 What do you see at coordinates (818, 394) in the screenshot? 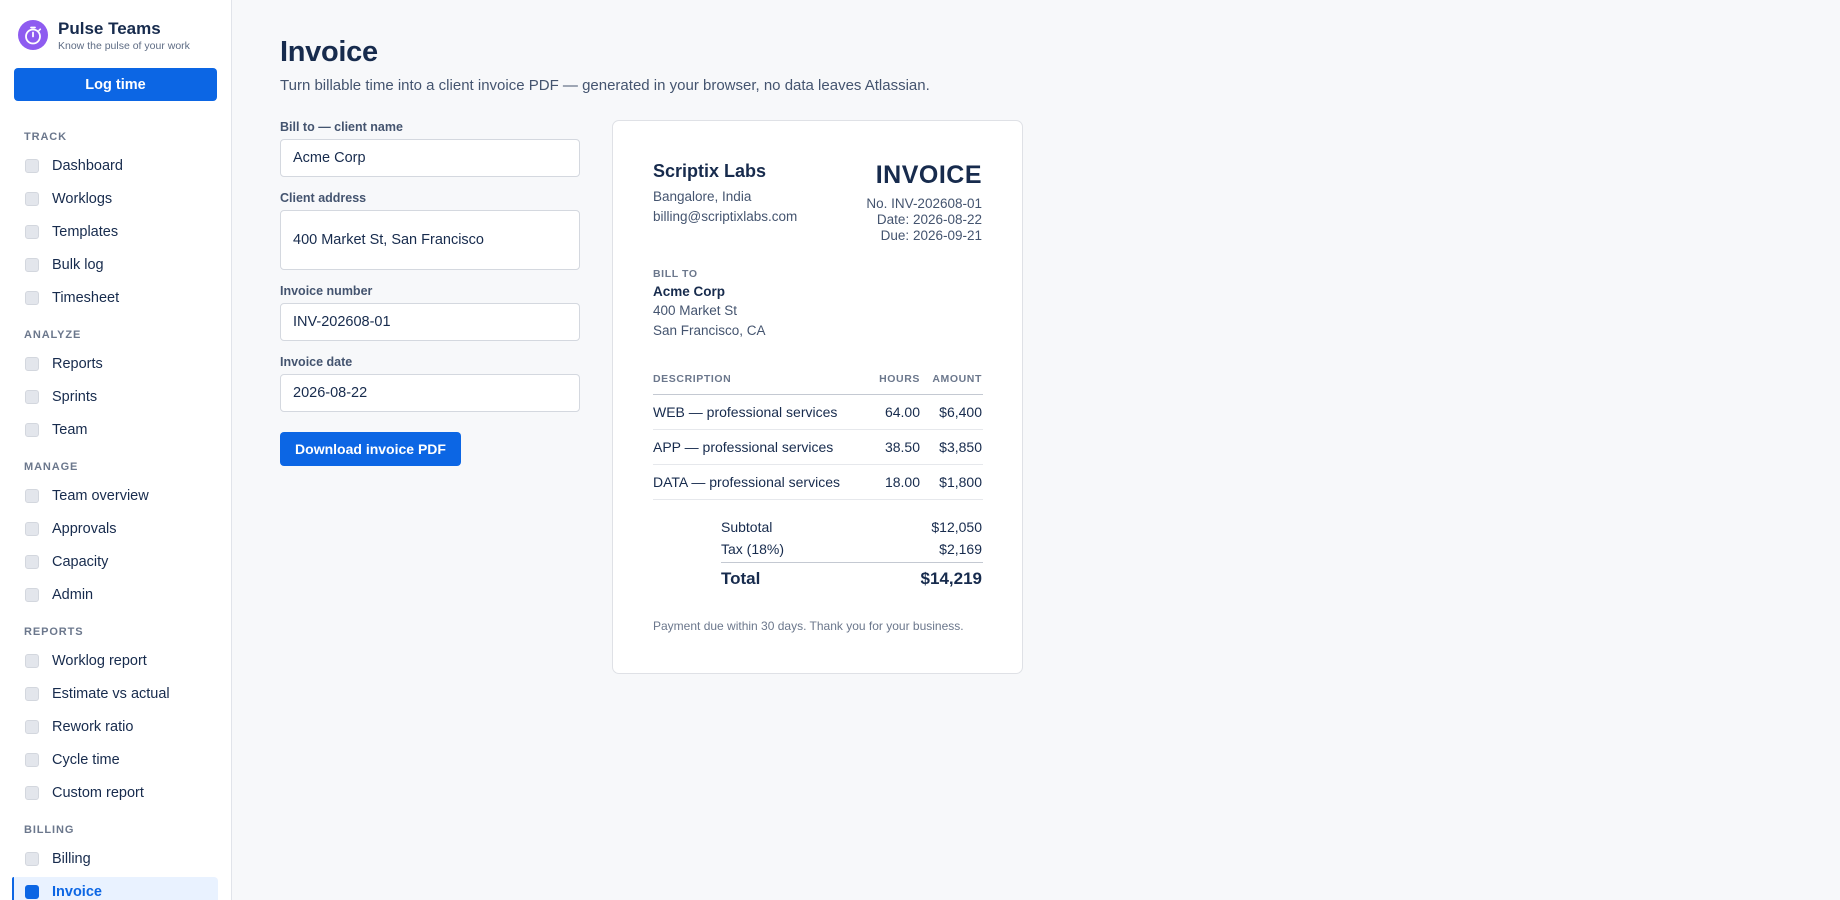
I see `table-header-divider` at bounding box center [818, 394].